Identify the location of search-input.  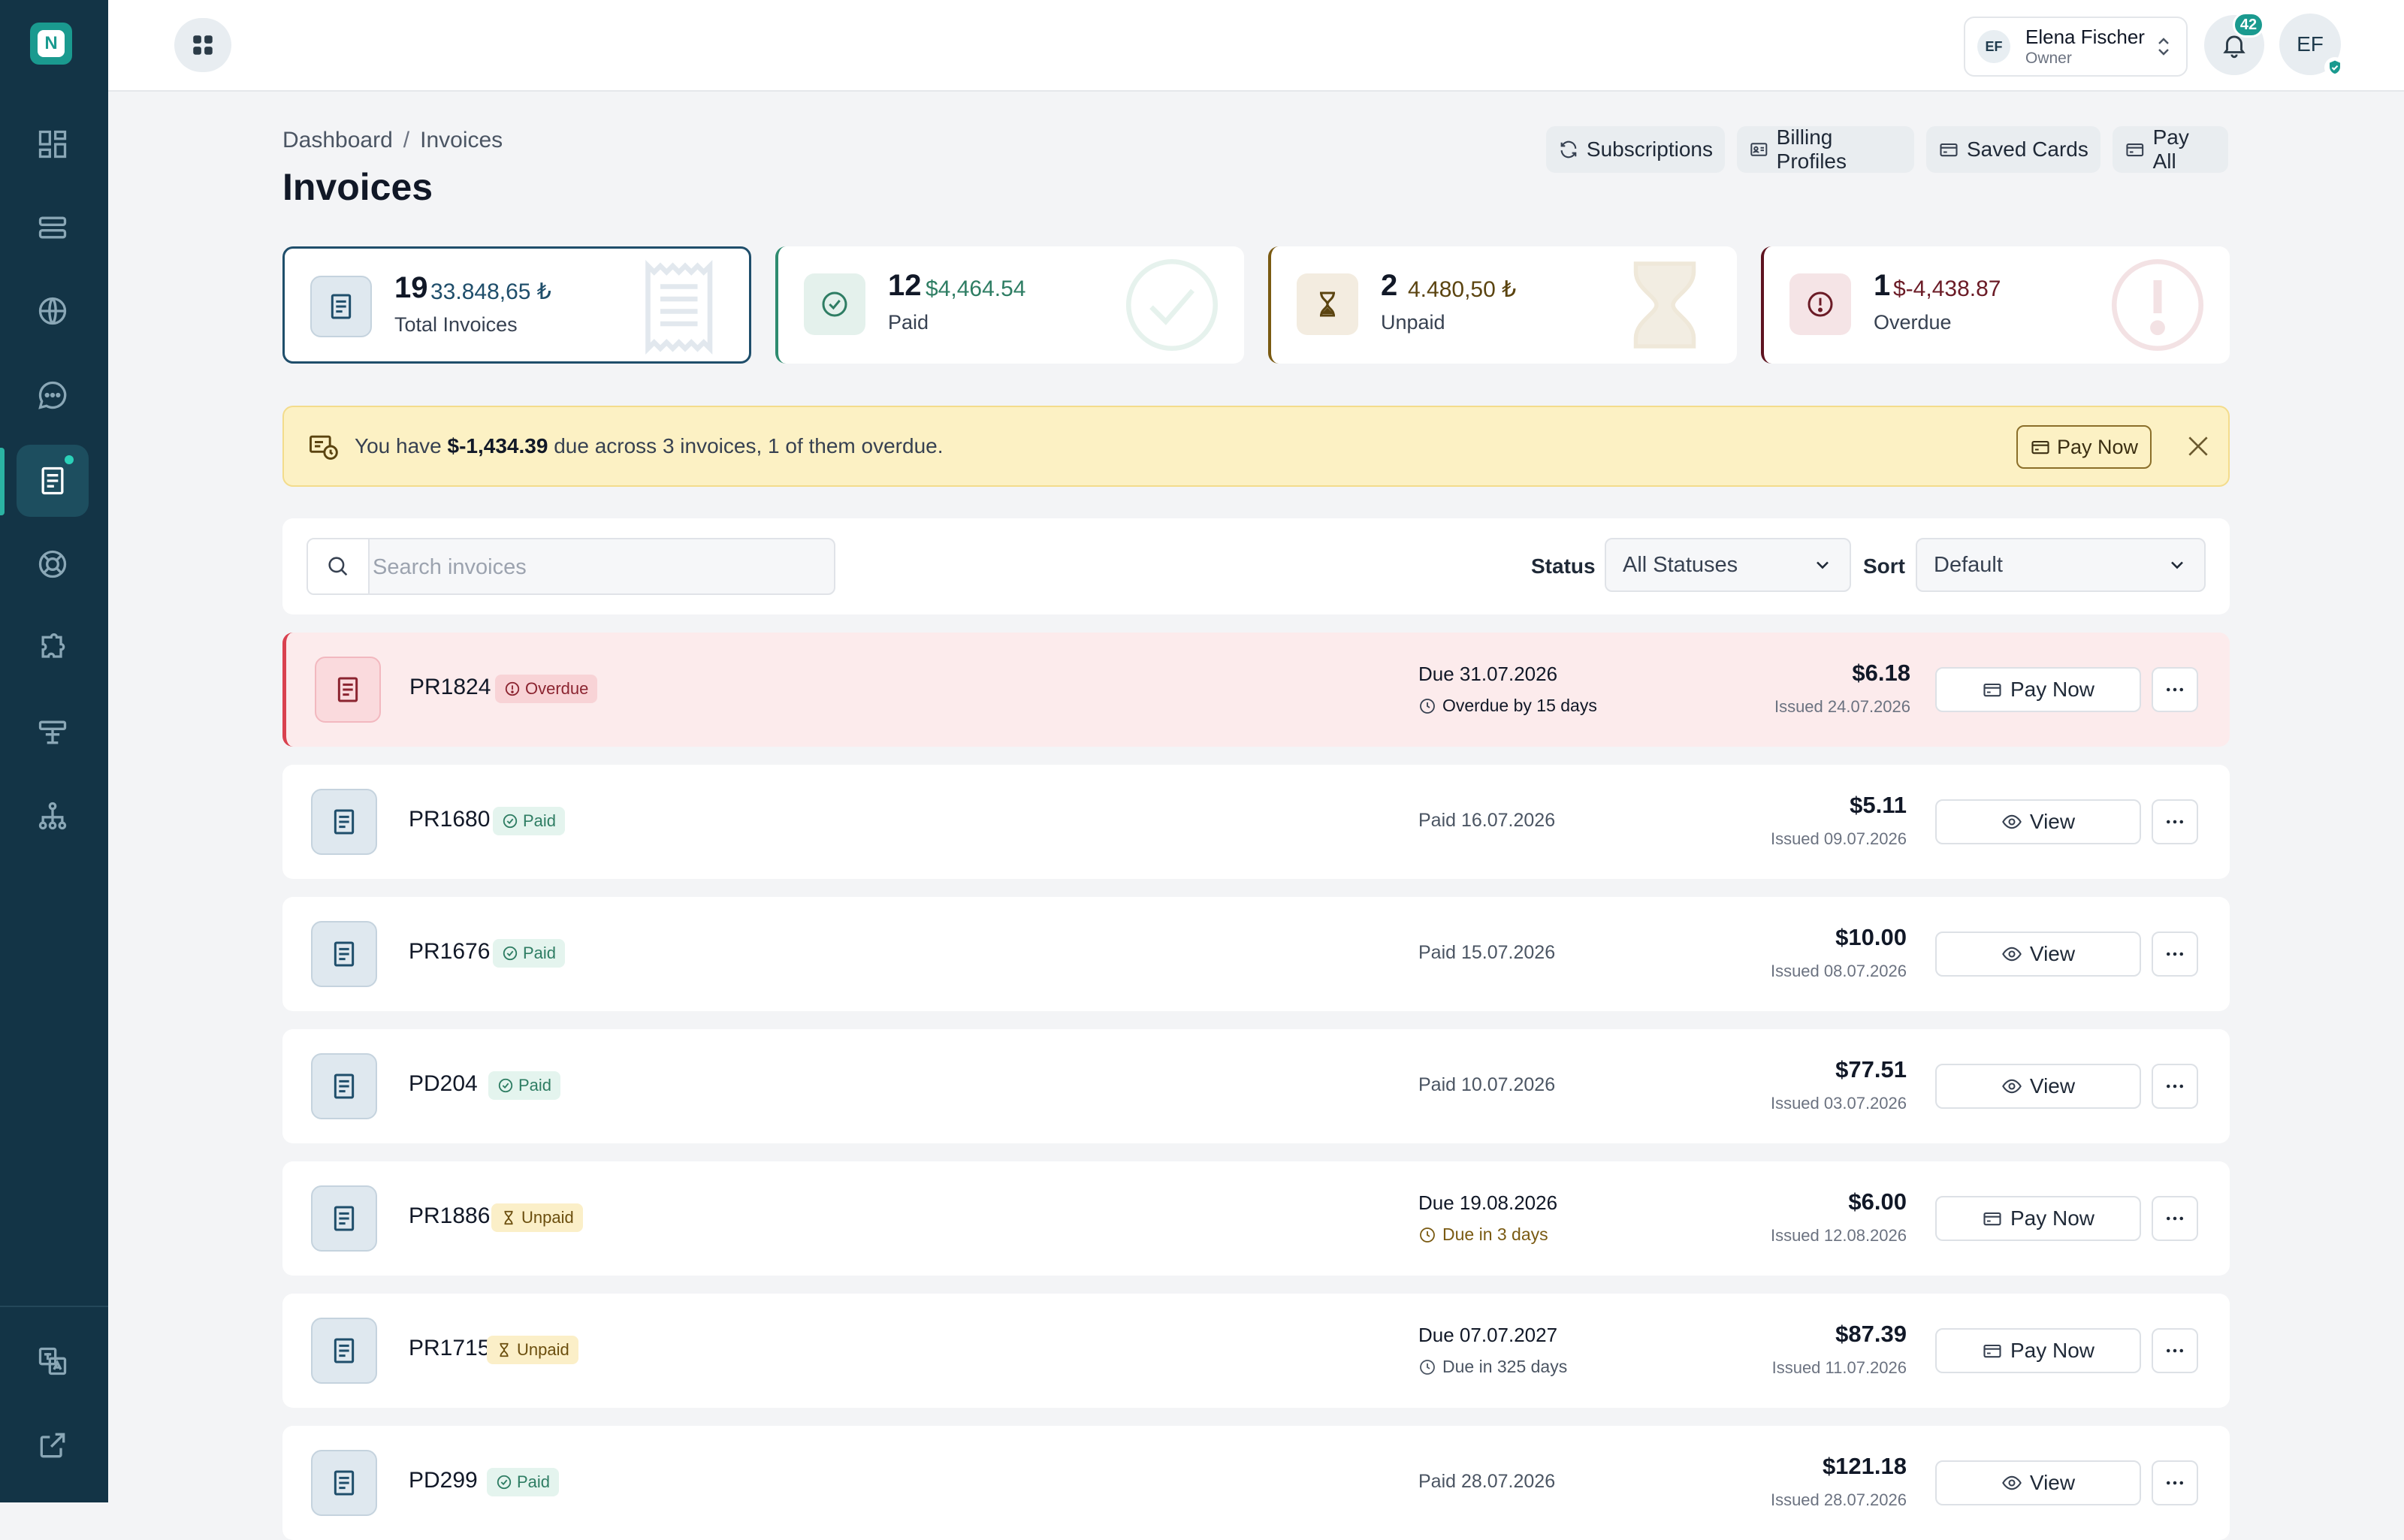
(598, 567).